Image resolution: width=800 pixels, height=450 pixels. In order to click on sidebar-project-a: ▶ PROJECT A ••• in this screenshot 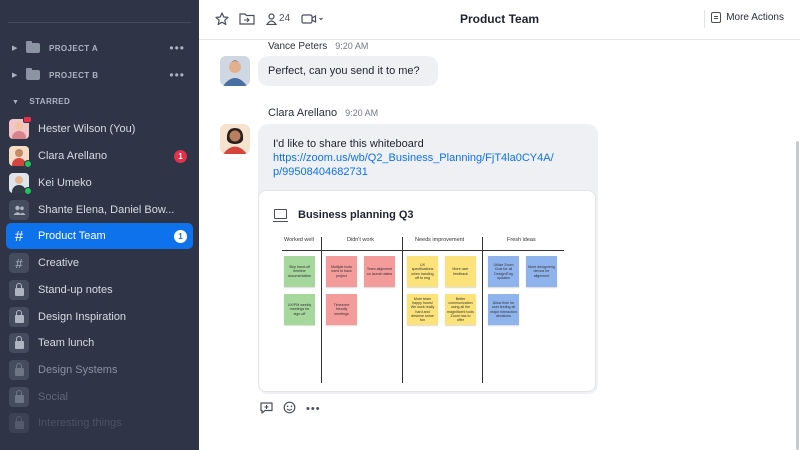, I will do `click(99, 48)`.